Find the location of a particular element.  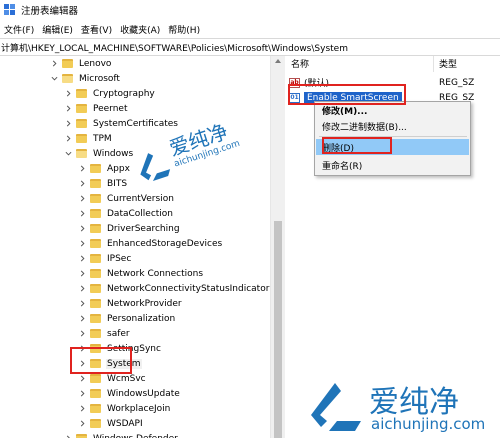

folder-open-icon is located at coordinates (67, 78).